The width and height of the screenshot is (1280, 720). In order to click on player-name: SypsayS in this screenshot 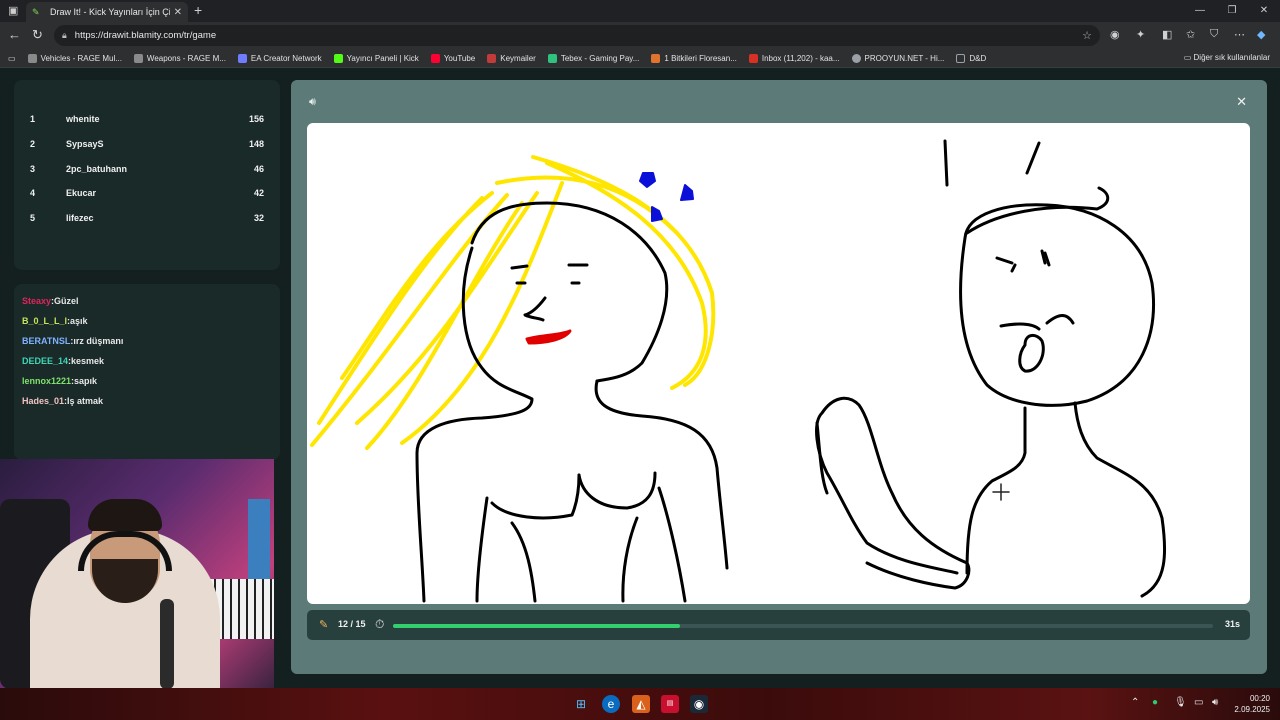, I will do `click(85, 144)`.